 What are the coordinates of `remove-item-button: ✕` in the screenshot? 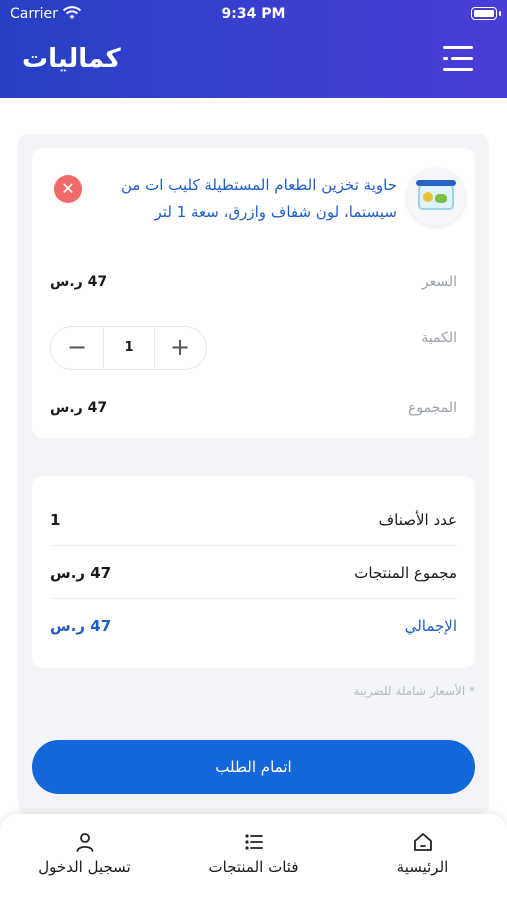 It's located at (68, 189).